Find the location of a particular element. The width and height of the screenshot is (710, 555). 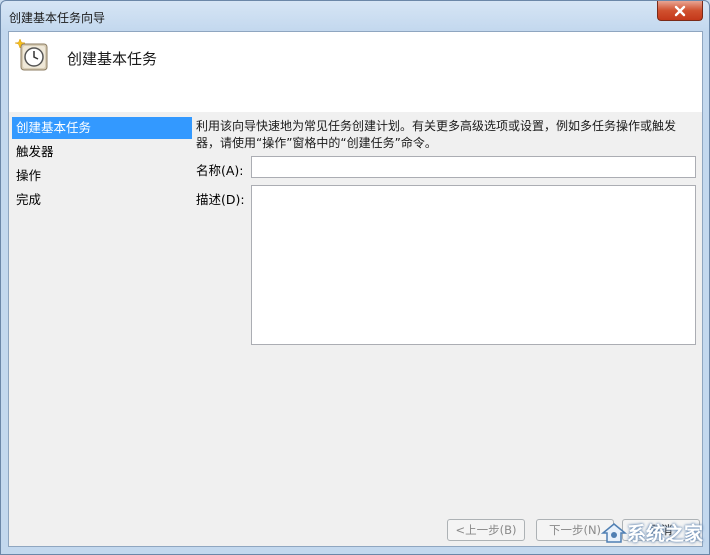

wizard-step-list: 创建基本任务 触发器 操作 完成 is located at coordinates (102, 165).